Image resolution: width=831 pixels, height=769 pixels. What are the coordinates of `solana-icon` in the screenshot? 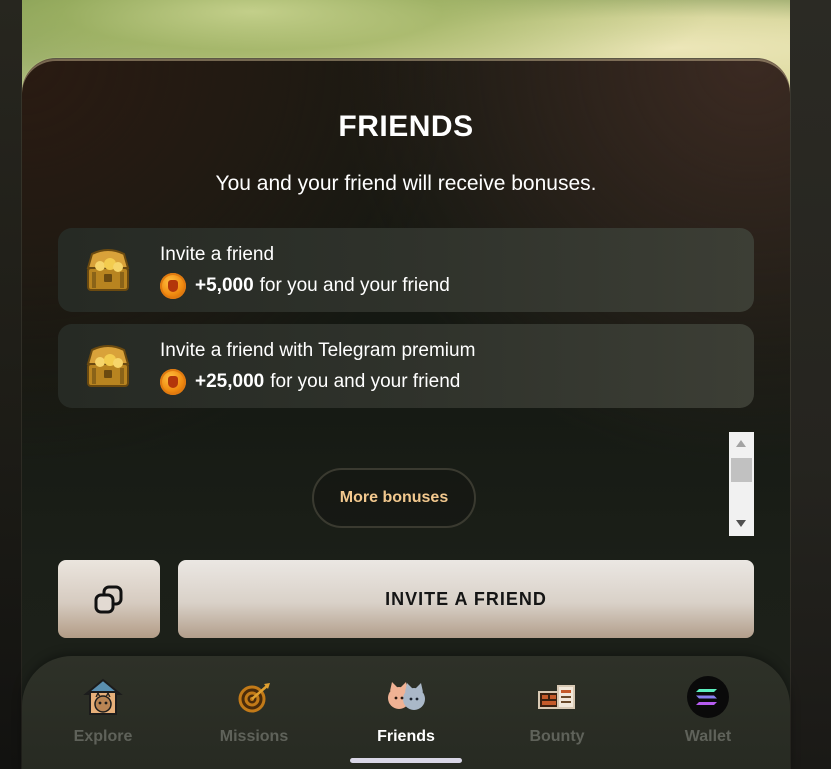 It's located at (708, 697).